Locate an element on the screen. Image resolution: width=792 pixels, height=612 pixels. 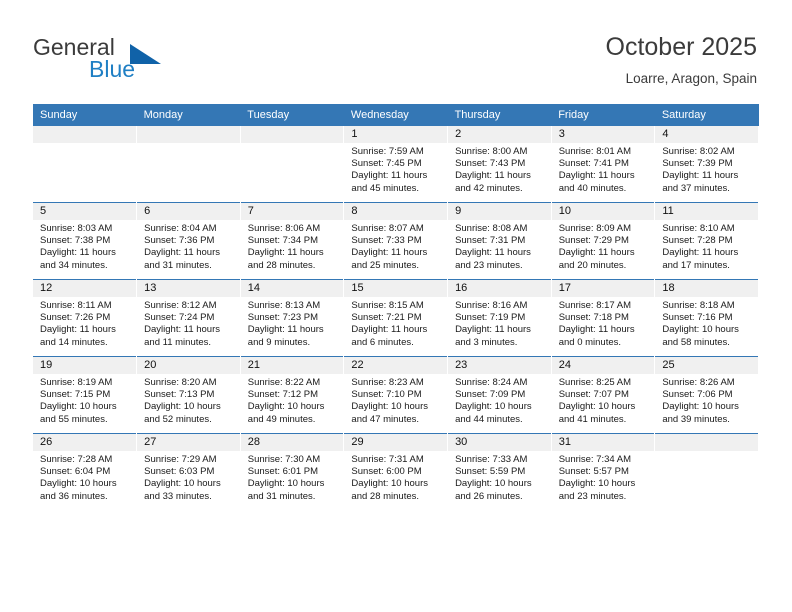
day-number: 26 is located at coordinates (85, 442).